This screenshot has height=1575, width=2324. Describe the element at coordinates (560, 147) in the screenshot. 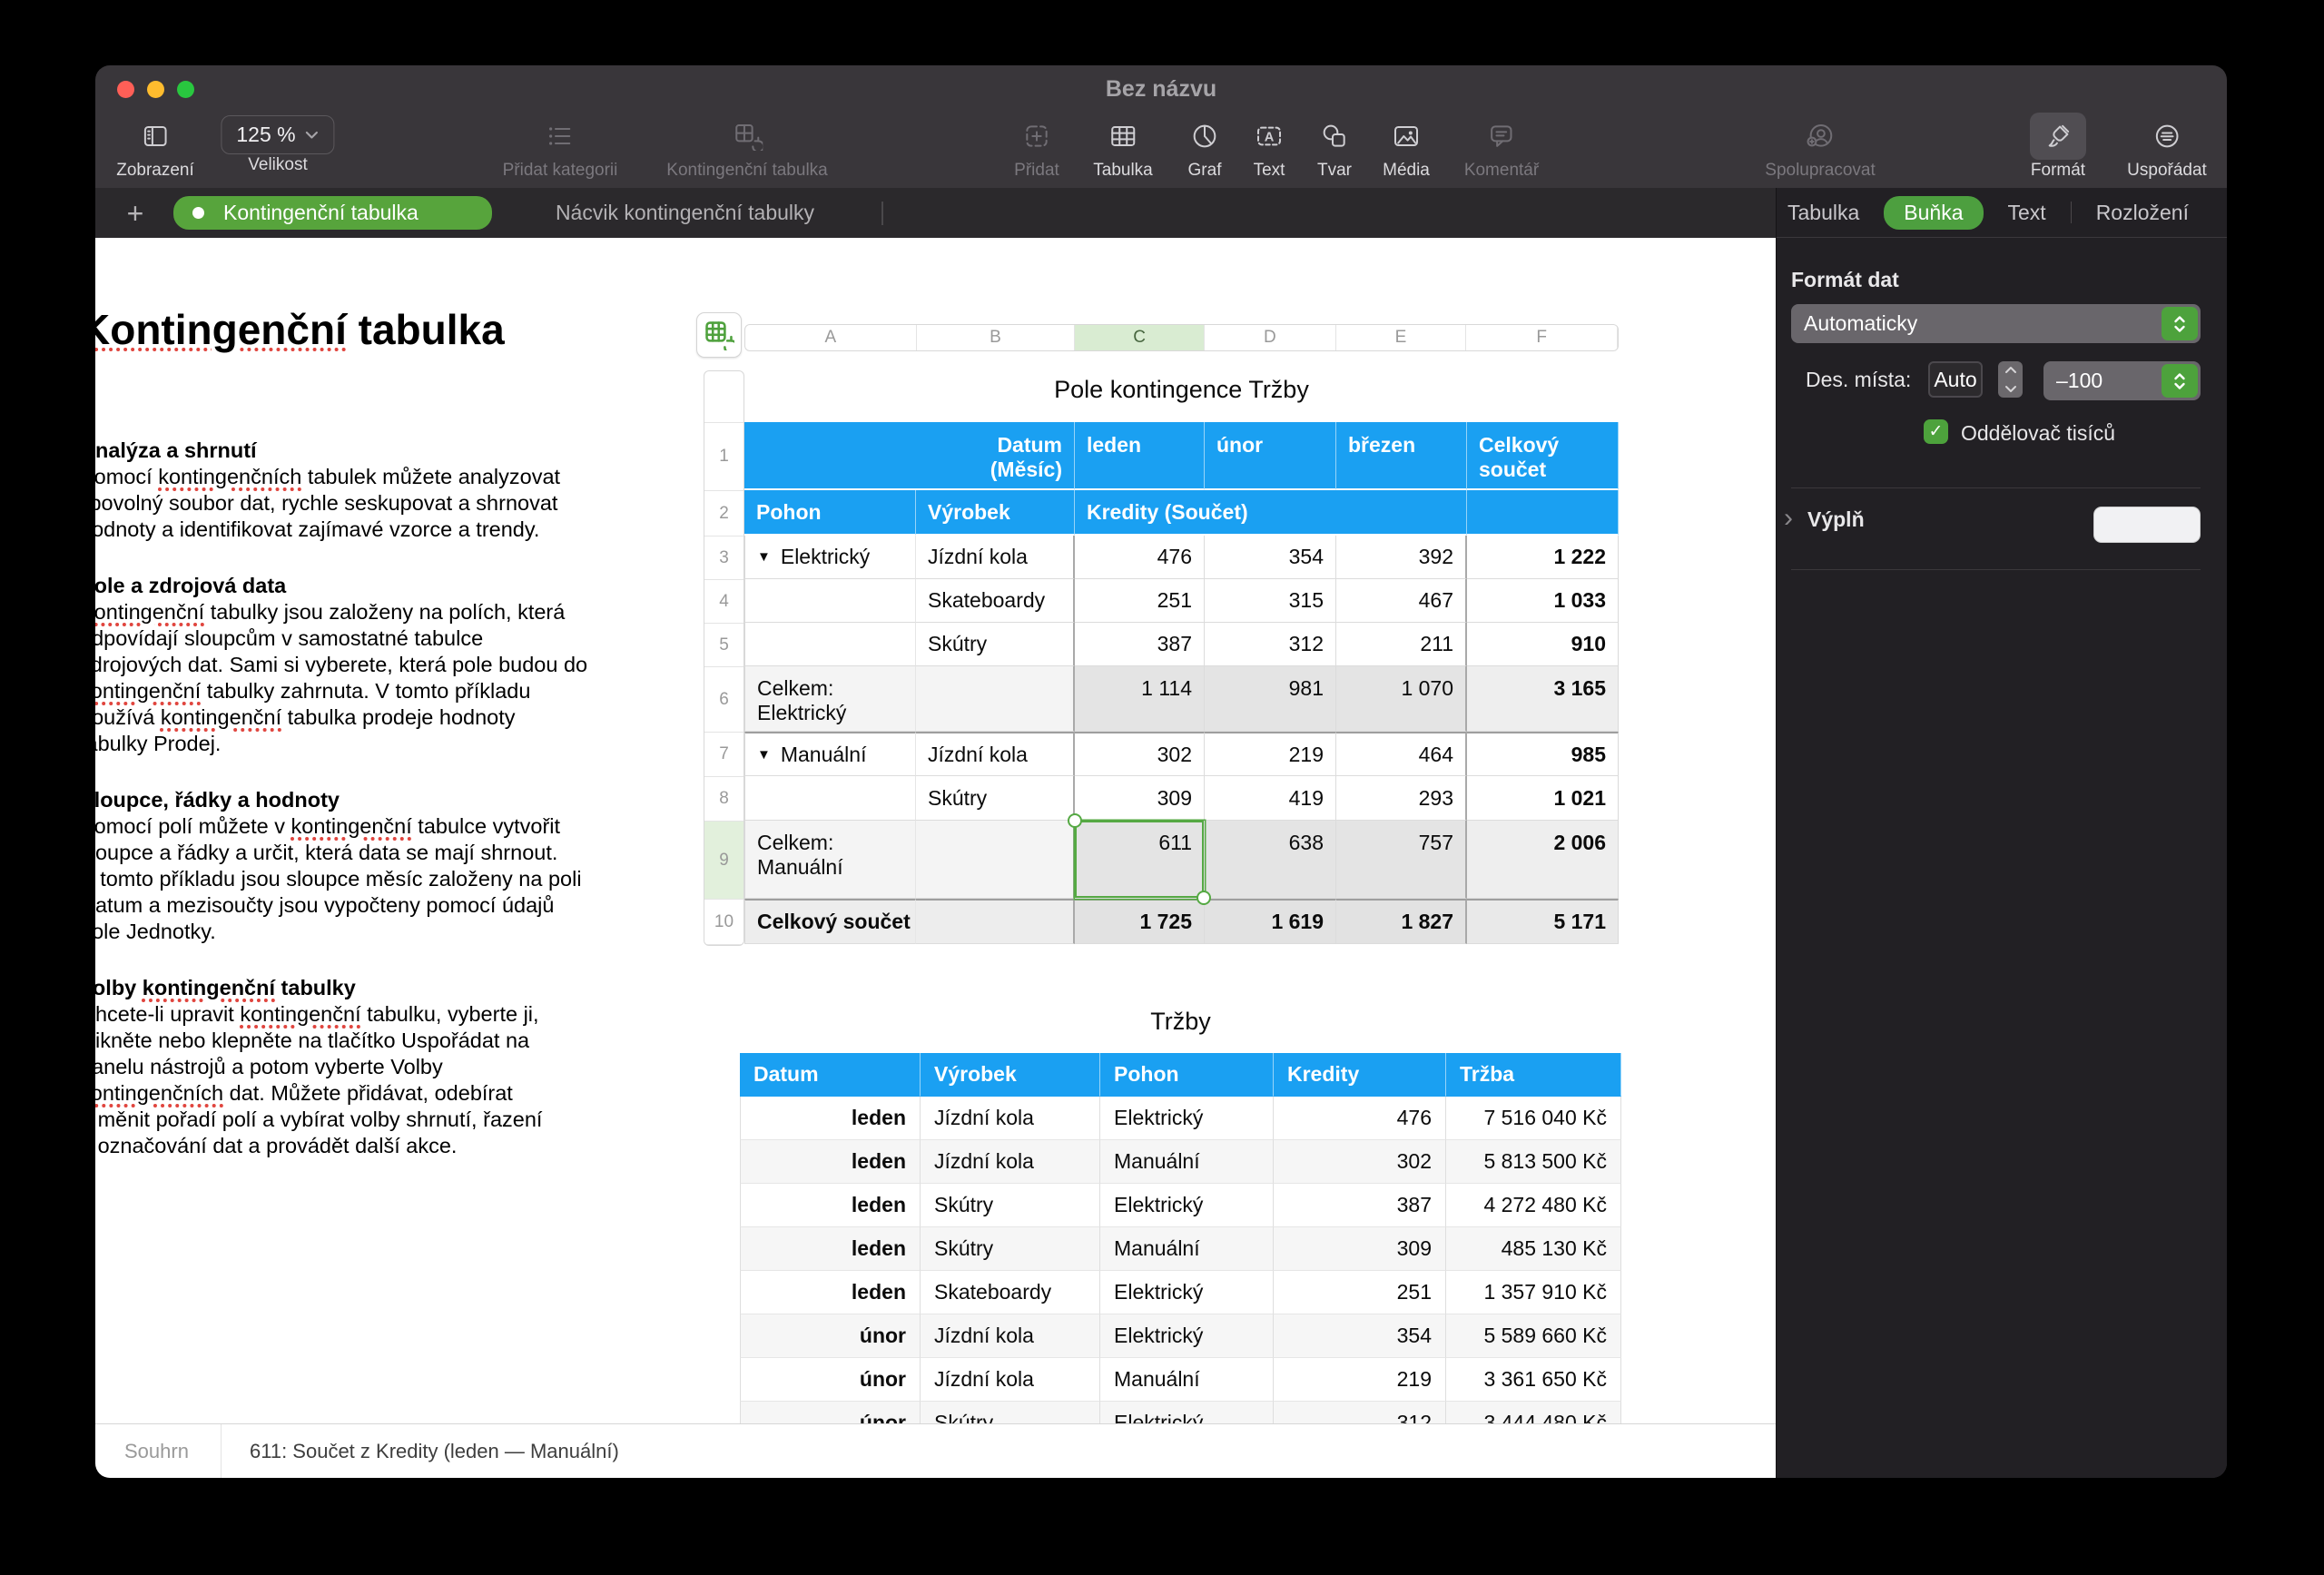

I see `toolbar-button-p-idat-kategorii: Přidat kategorii` at that location.